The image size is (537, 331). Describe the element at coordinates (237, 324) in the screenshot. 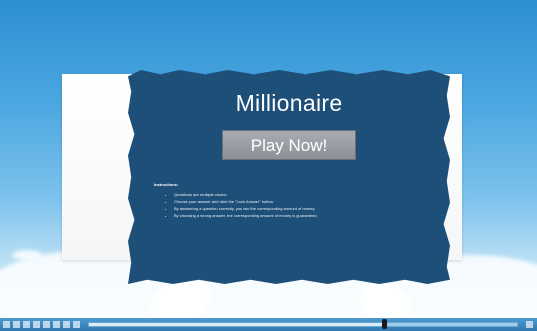

I see `progress-fill` at that location.